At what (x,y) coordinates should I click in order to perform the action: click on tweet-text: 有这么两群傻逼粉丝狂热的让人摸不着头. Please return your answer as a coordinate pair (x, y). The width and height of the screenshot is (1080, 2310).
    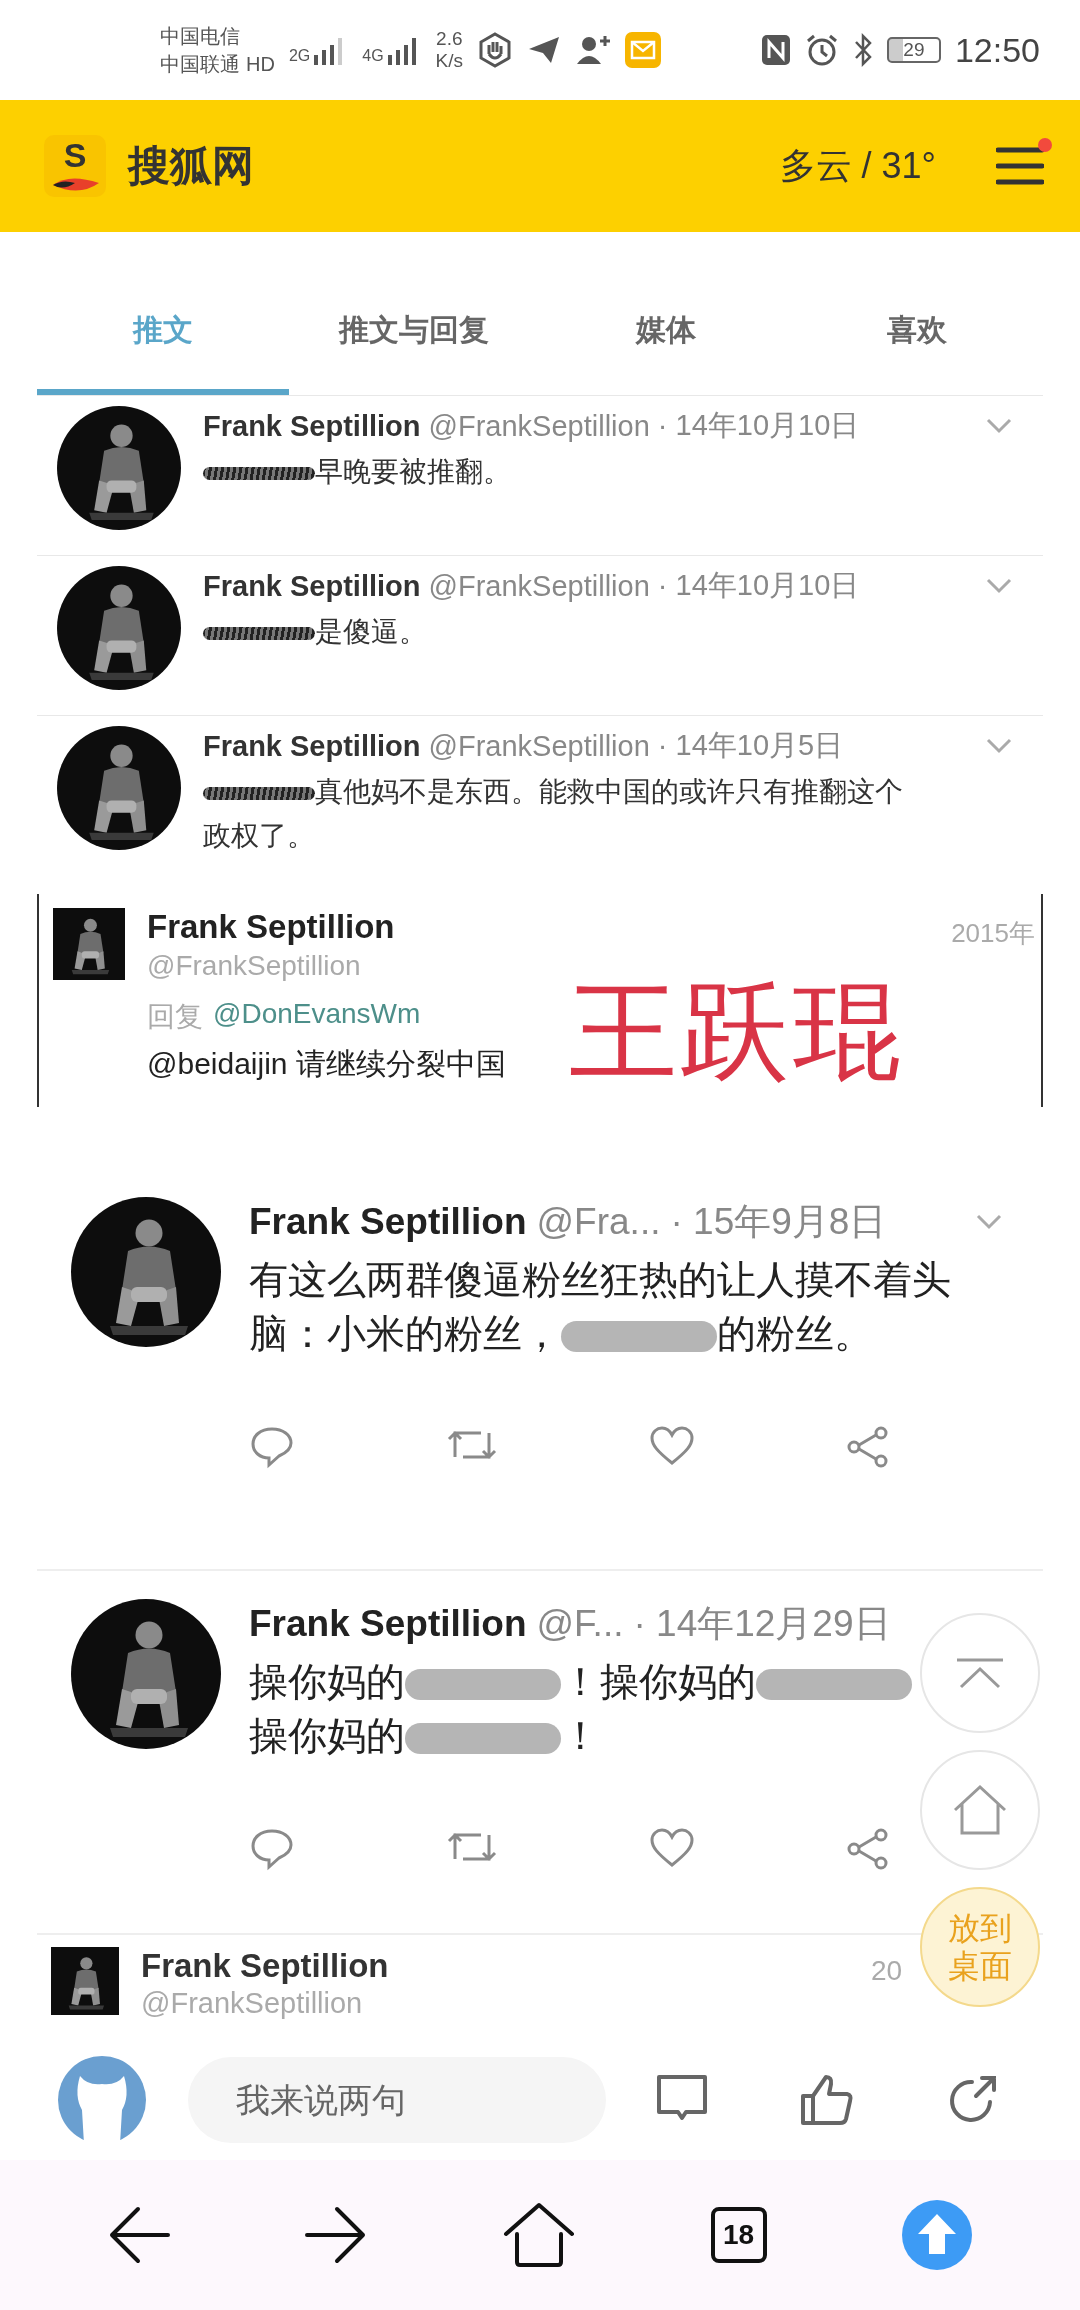
    Looking at the image, I should click on (600, 1280).